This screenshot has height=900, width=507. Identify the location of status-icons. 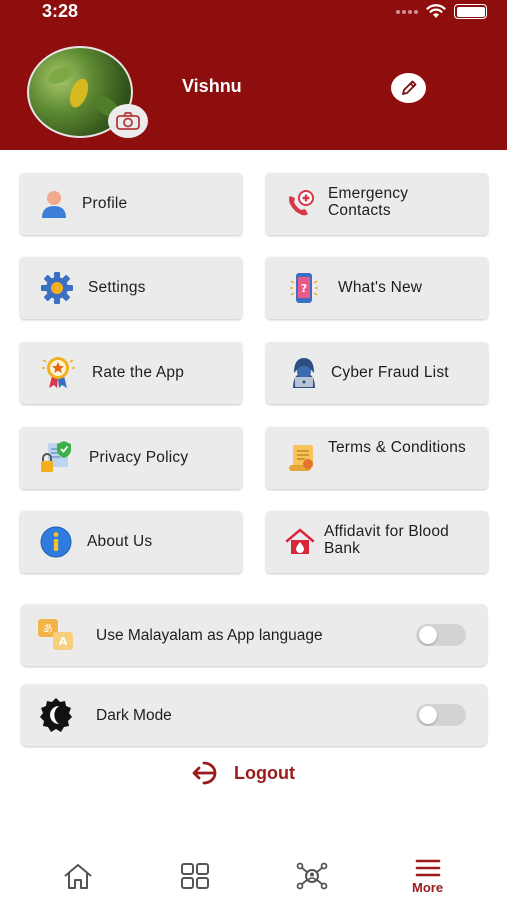
(441, 11).